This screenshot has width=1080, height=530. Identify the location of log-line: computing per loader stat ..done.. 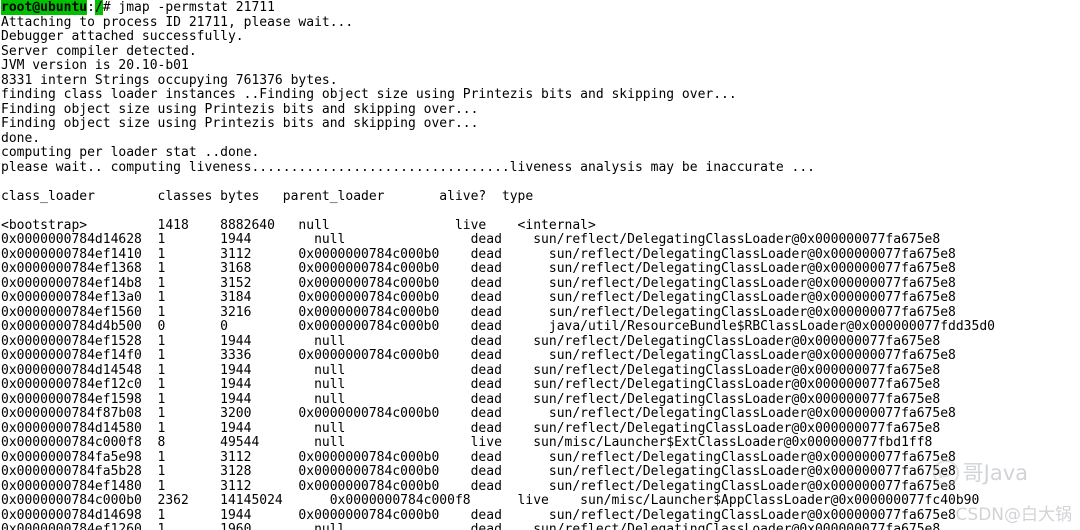
(130, 152).